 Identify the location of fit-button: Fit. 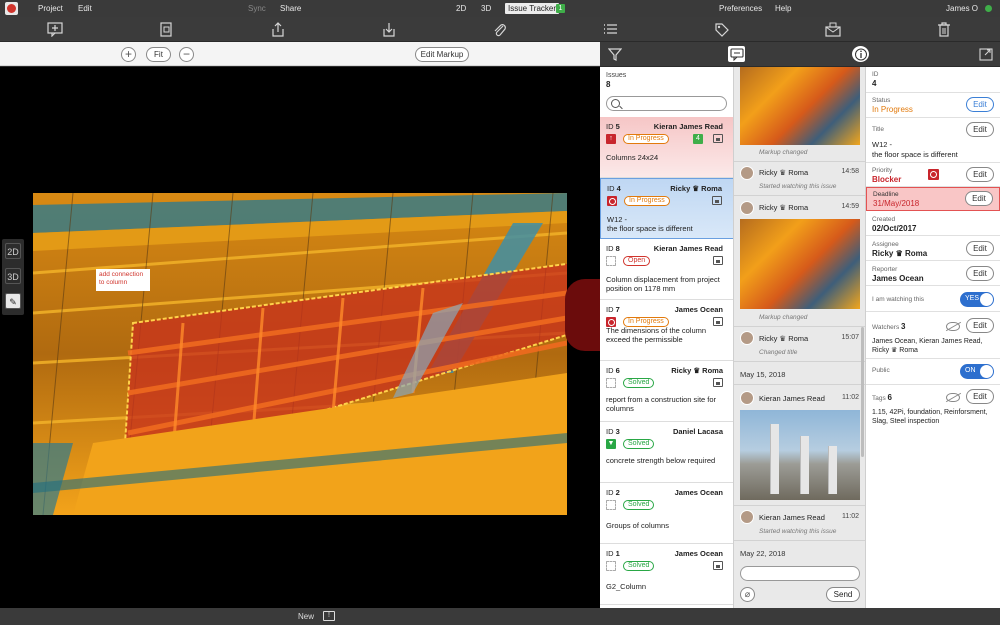
(158, 54).